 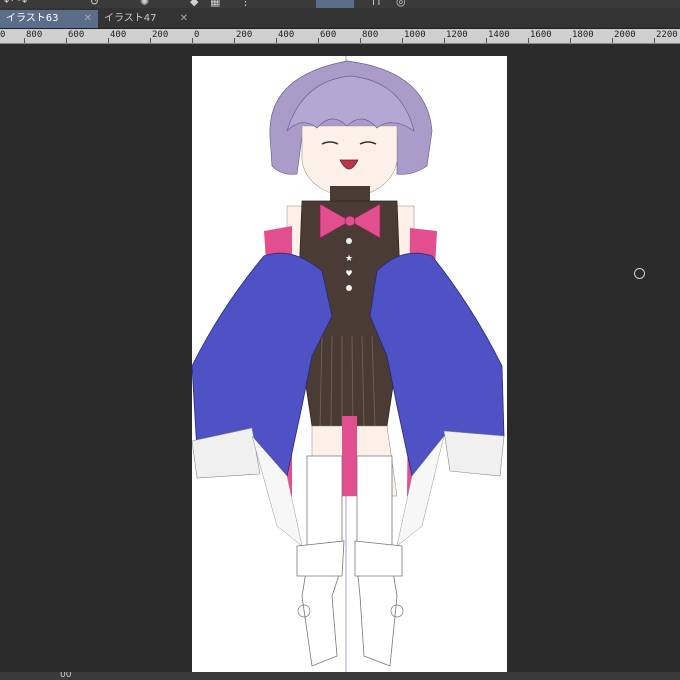 What do you see at coordinates (499, 35) in the screenshot?
I see `ruler-label: 1400` at bounding box center [499, 35].